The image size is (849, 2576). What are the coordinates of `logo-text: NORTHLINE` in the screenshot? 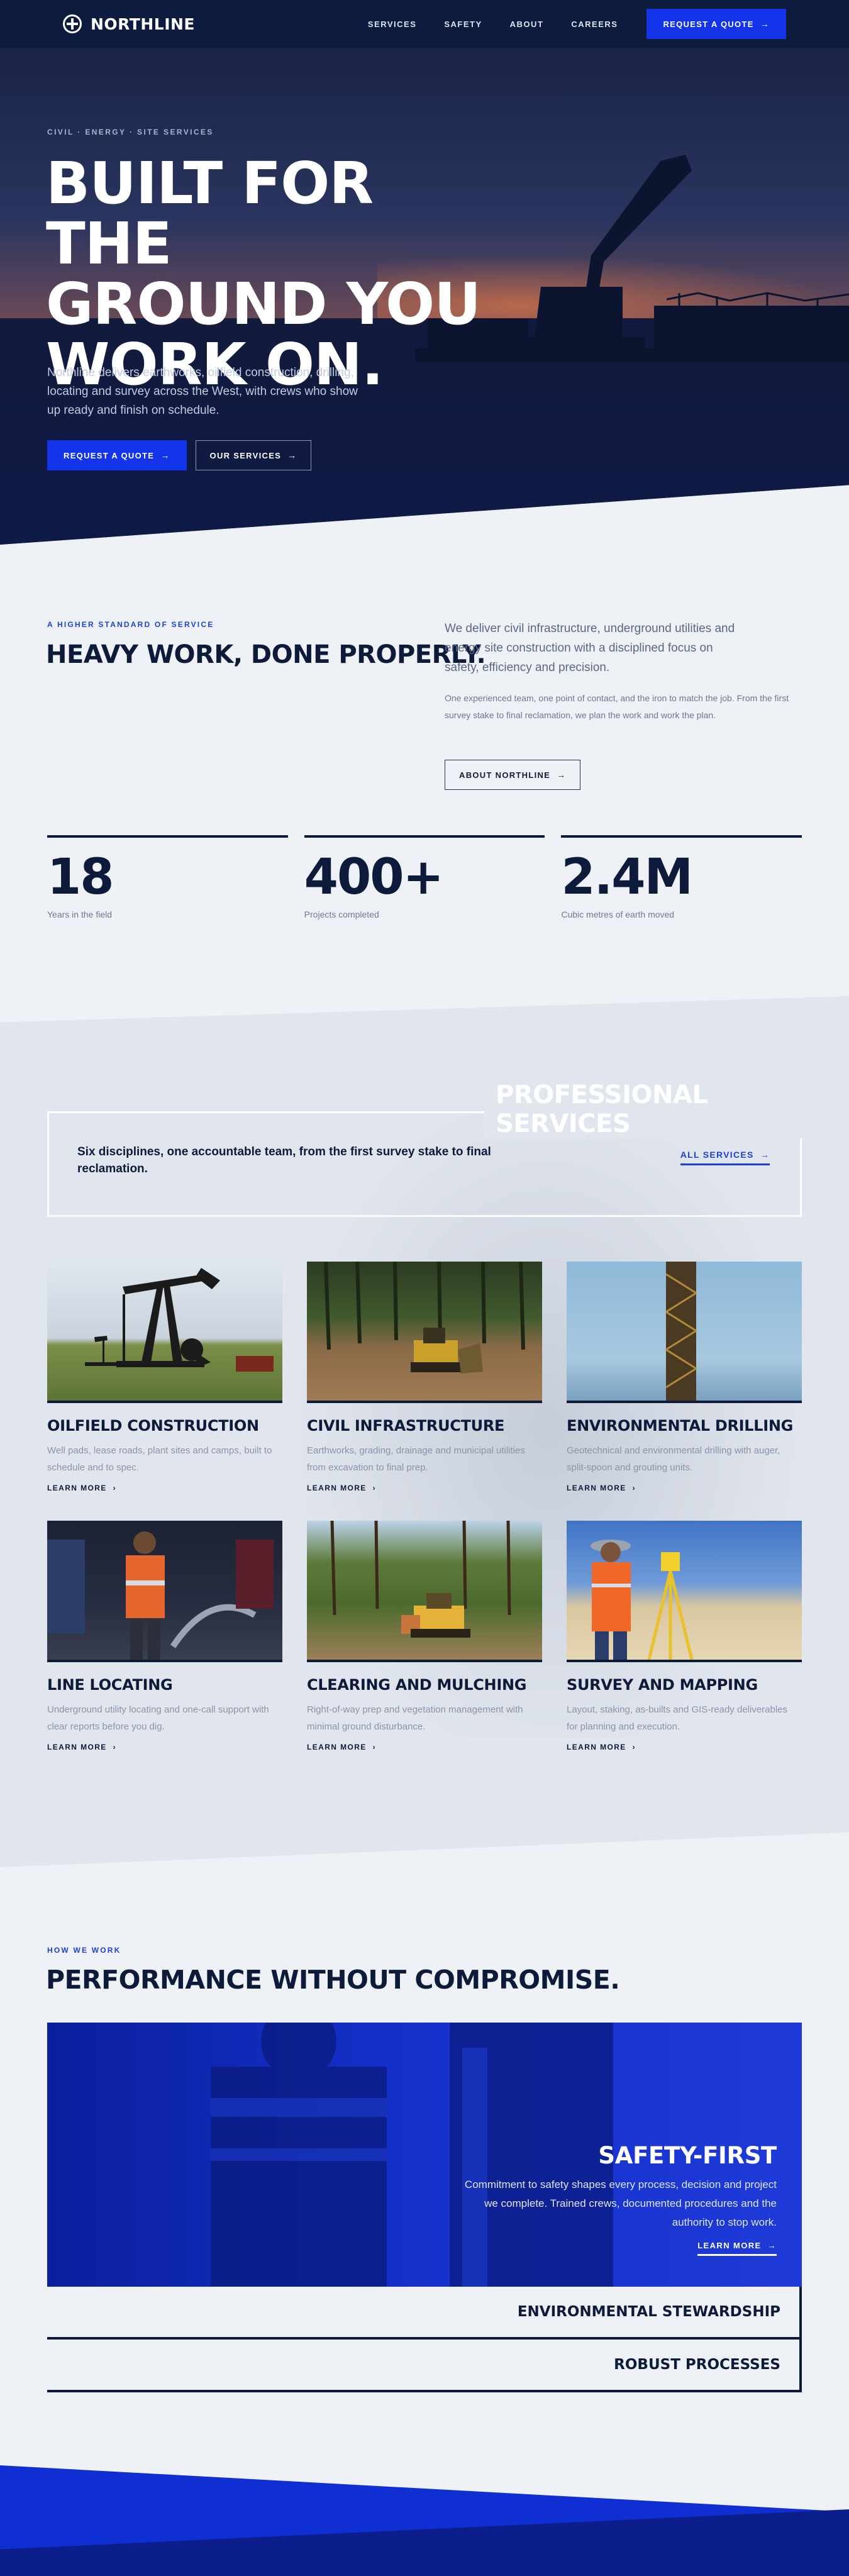 It's located at (143, 23).